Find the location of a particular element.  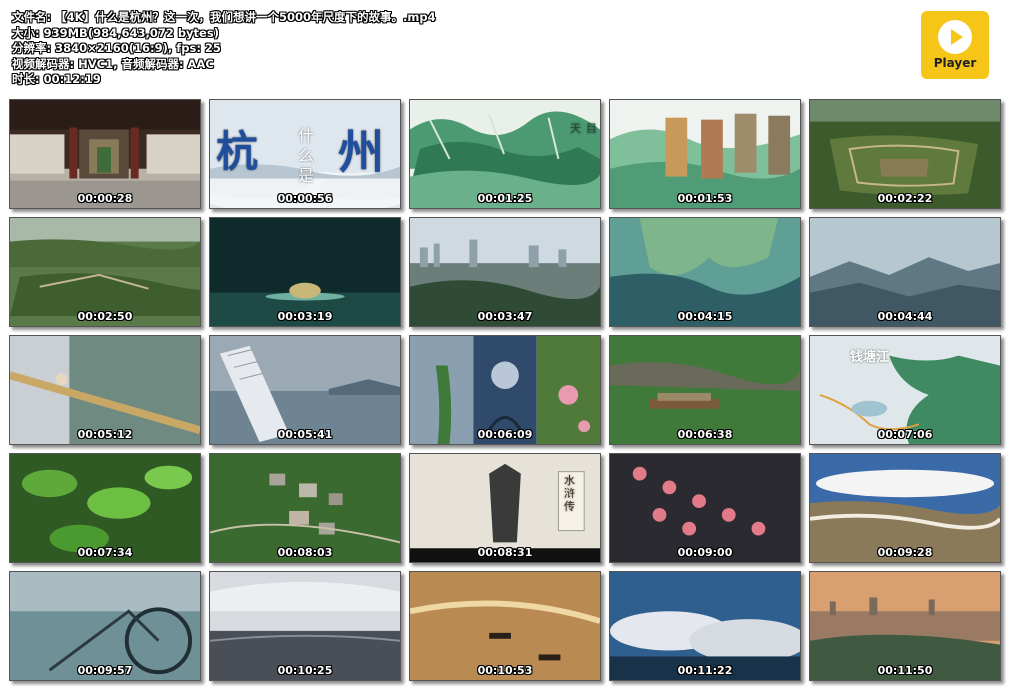

video-thumbnail: 00:05:41 is located at coordinates (305, 390).